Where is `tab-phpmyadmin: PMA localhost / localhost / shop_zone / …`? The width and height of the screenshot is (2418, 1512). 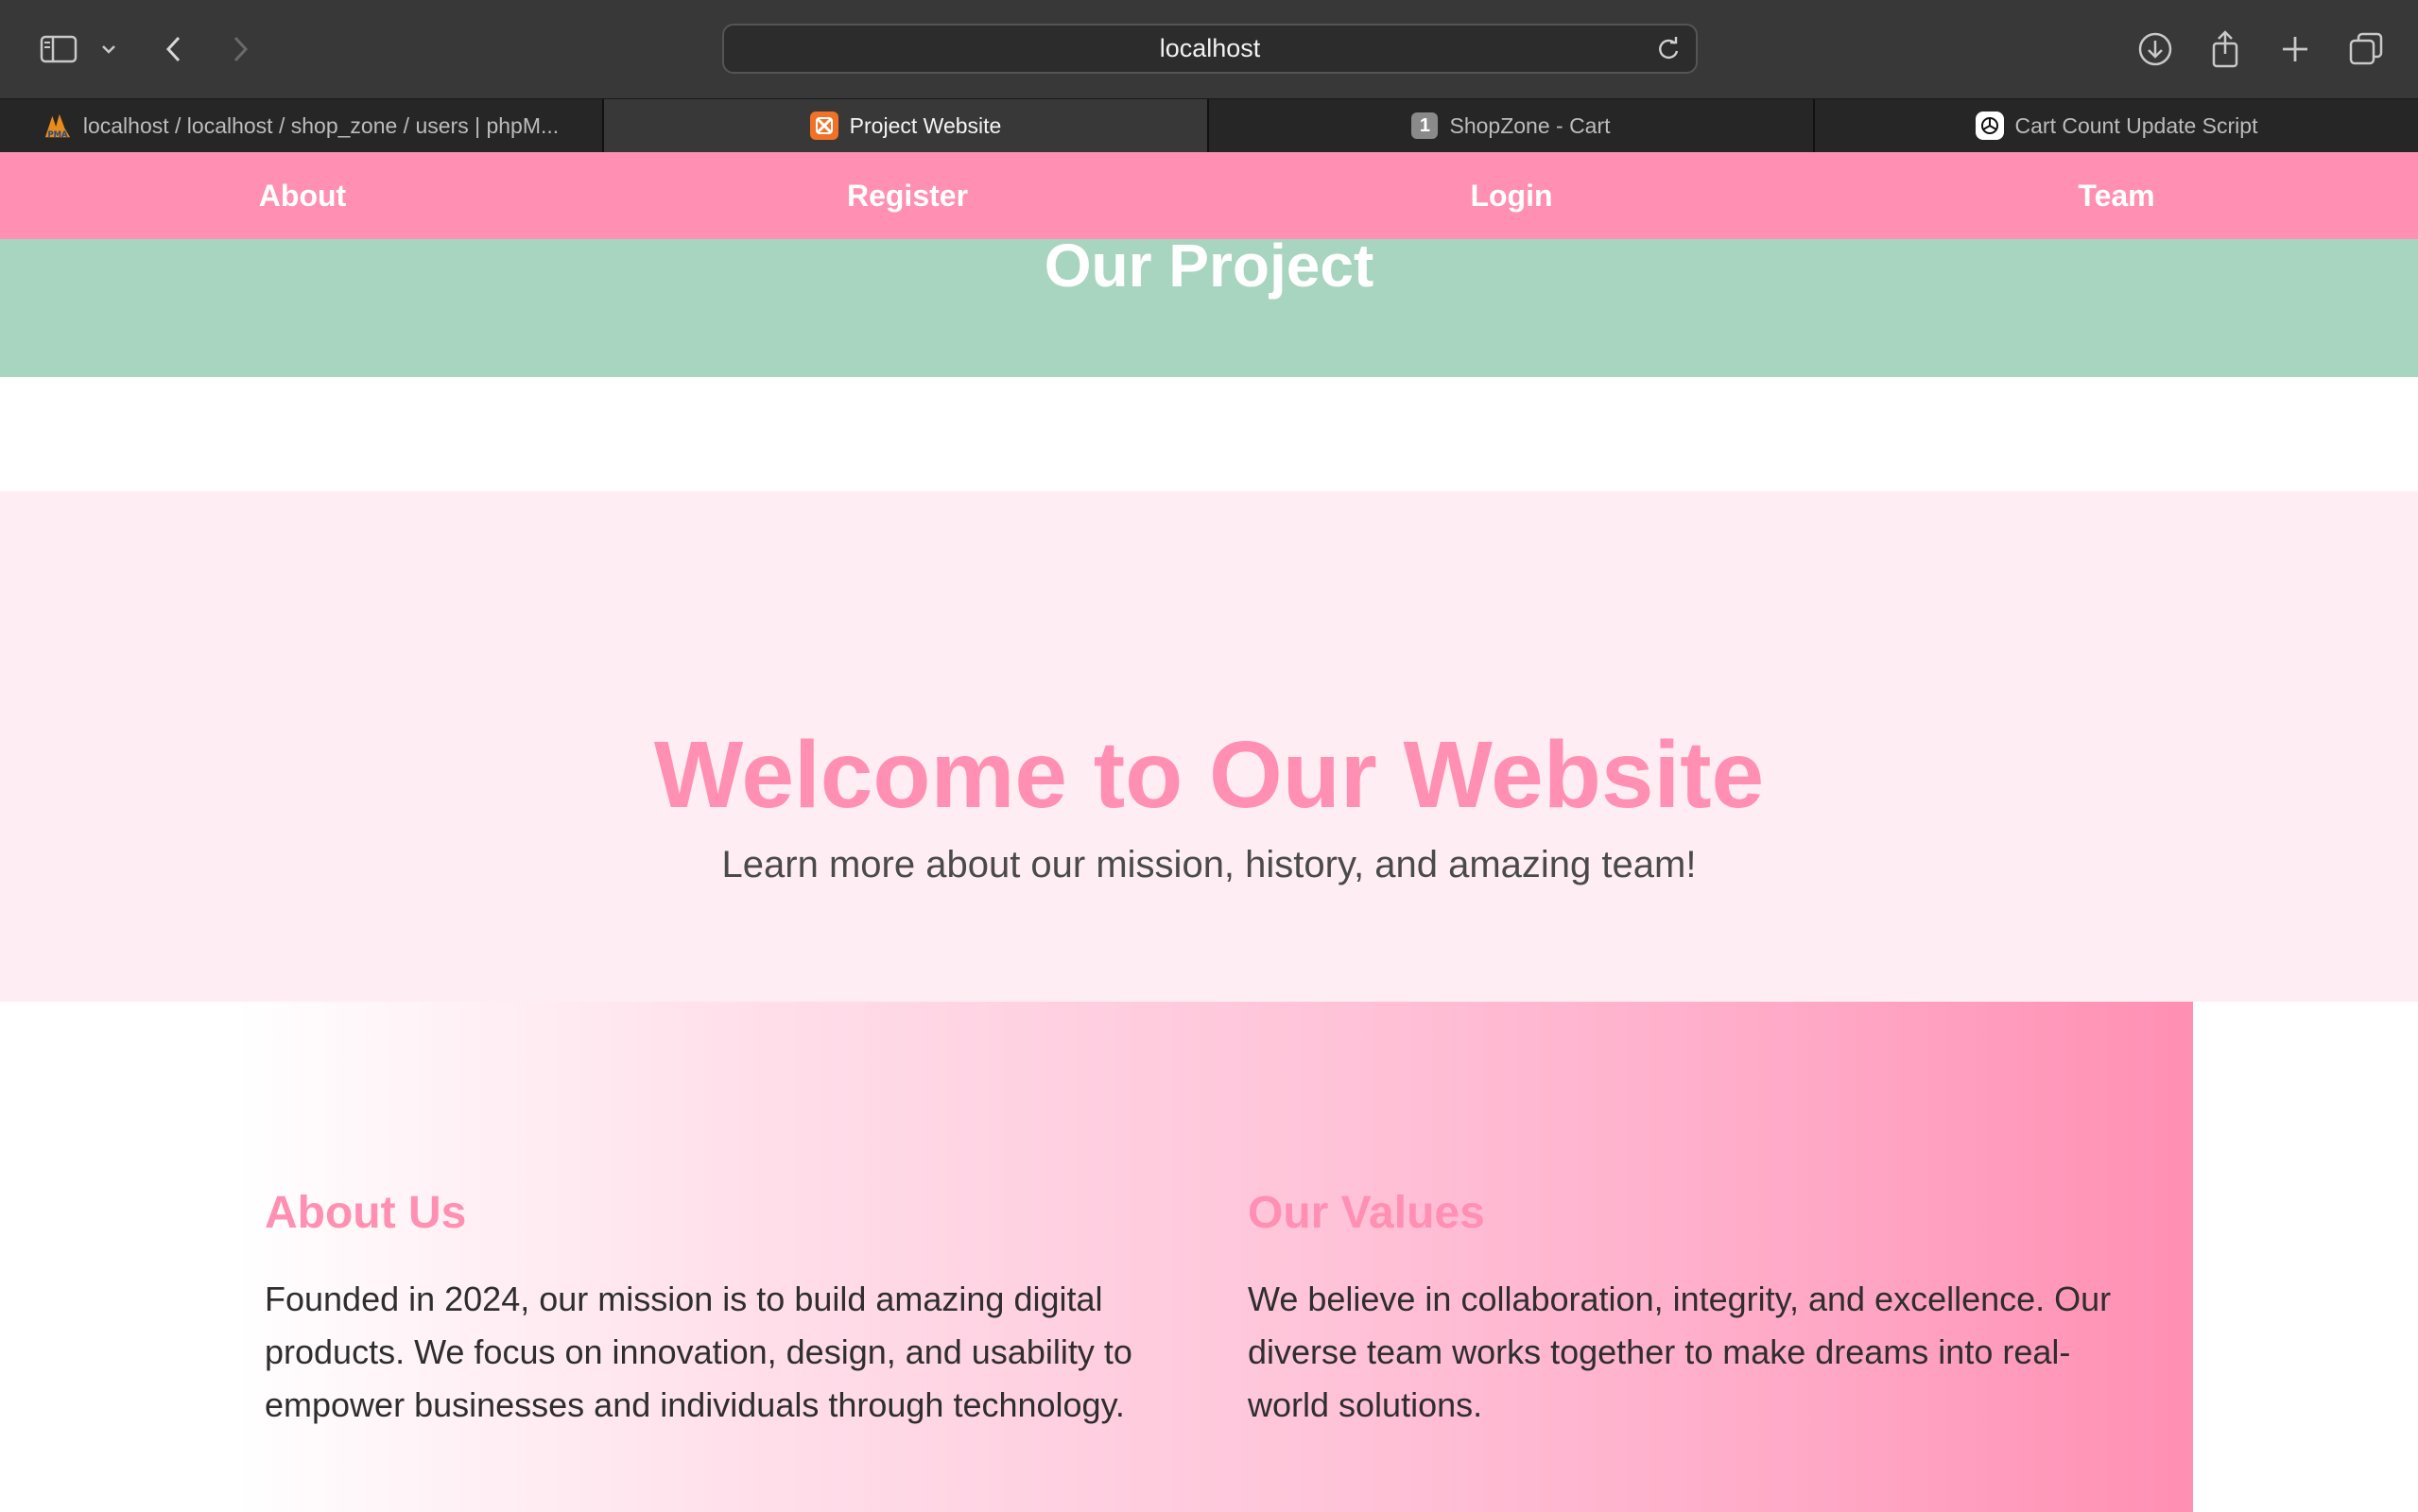 tab-phpmyadmin: PMA localhost / localhost / shop_zone / … is located at coordinates (302, 125).